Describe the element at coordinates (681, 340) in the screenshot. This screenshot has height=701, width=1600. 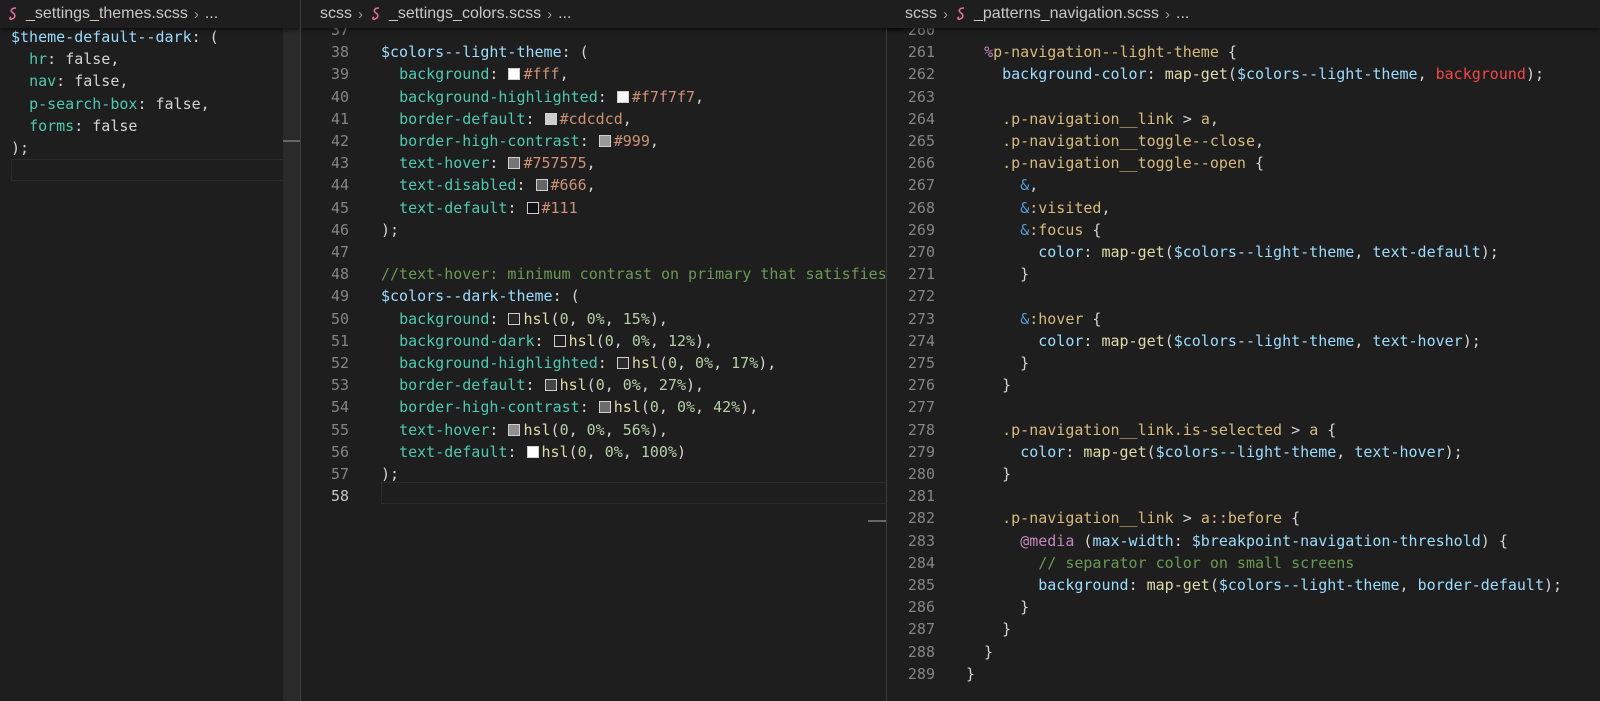
I see `code-token: 12%` at that location.